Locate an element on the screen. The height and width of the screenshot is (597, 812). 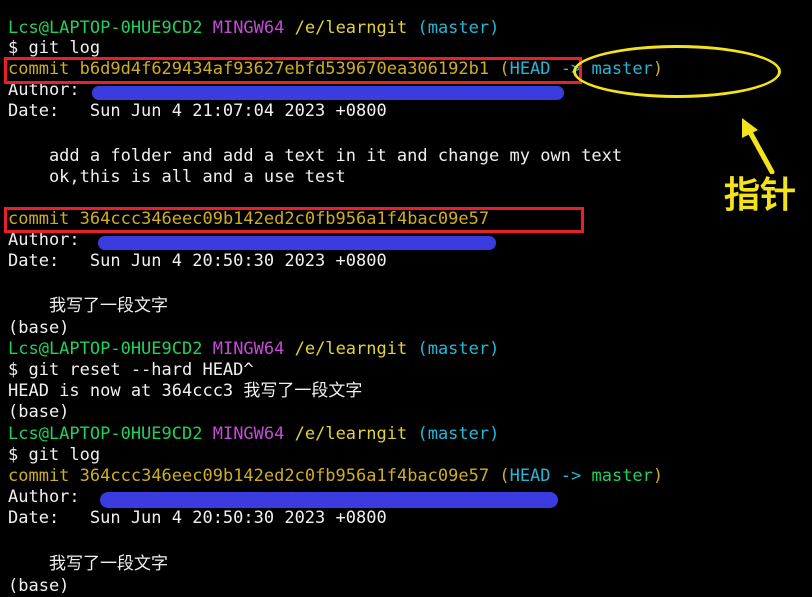
commit-message: ok,this is all and a use test is located at coordinates (177, 177).